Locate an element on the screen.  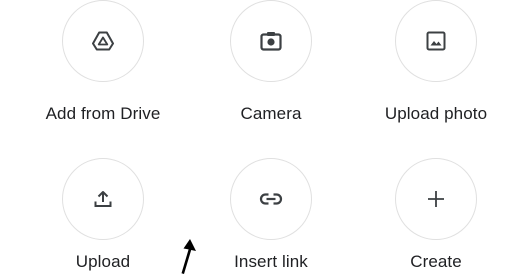
upload-photo-button: Upload photo is located at coordinates (436, 61).